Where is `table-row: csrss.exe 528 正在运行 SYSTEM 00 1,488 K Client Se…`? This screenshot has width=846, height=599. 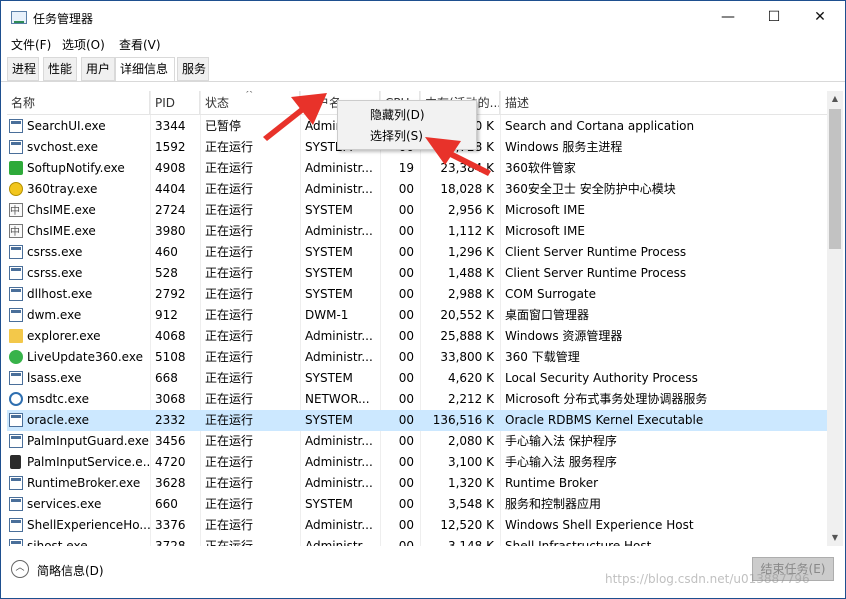
table-row: csrss.exe 528 正在运行 SYSTEM 00 1,488 K Client Se… is located at coordinates (417, 273).